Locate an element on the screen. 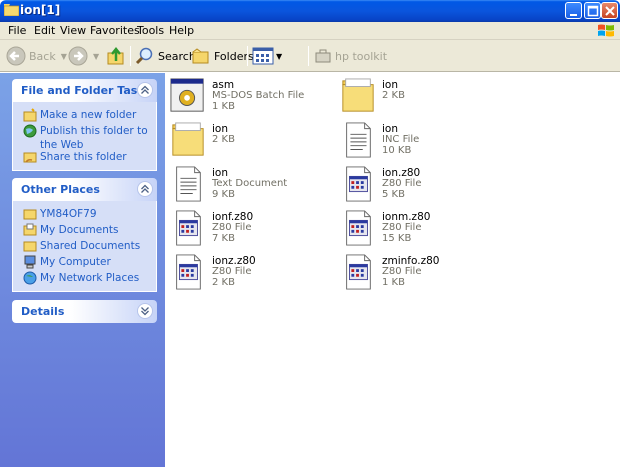 The image size is (620, 467). file-item: zminfo.z80 Z80 File 1 KB is located at coordinates (420, 274).